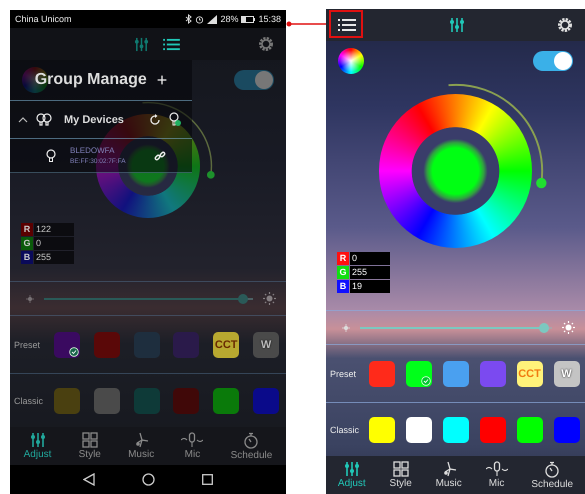 The height and width of the screenshot is (494, 585). Describe the element at coordinates (103, 120) in the screenshot. I see `group-name: My Devices` at that location.